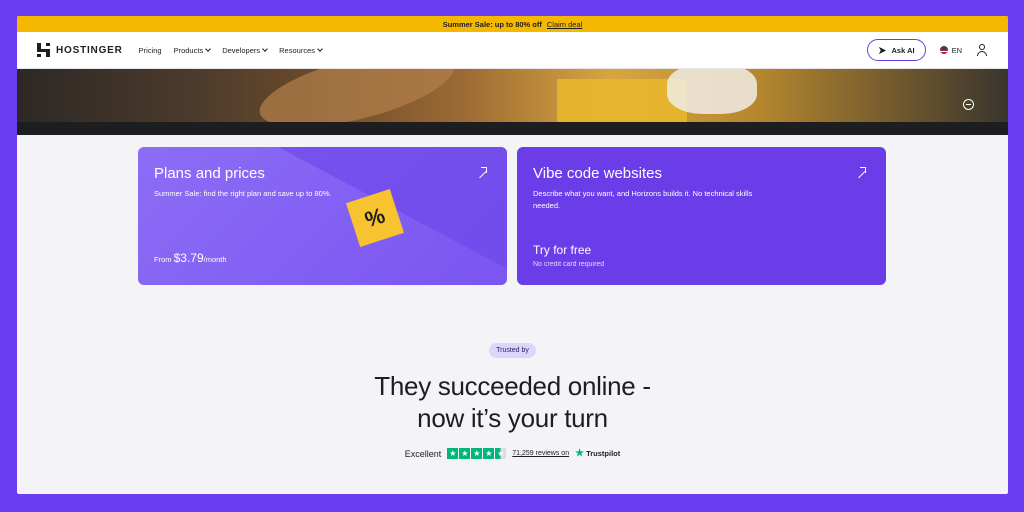 The height and width of the screenshot is (512, 1024). Describe the element at coordinates (43, 50) in the screenshot. I see `hostinger-logo-icon` at that location.